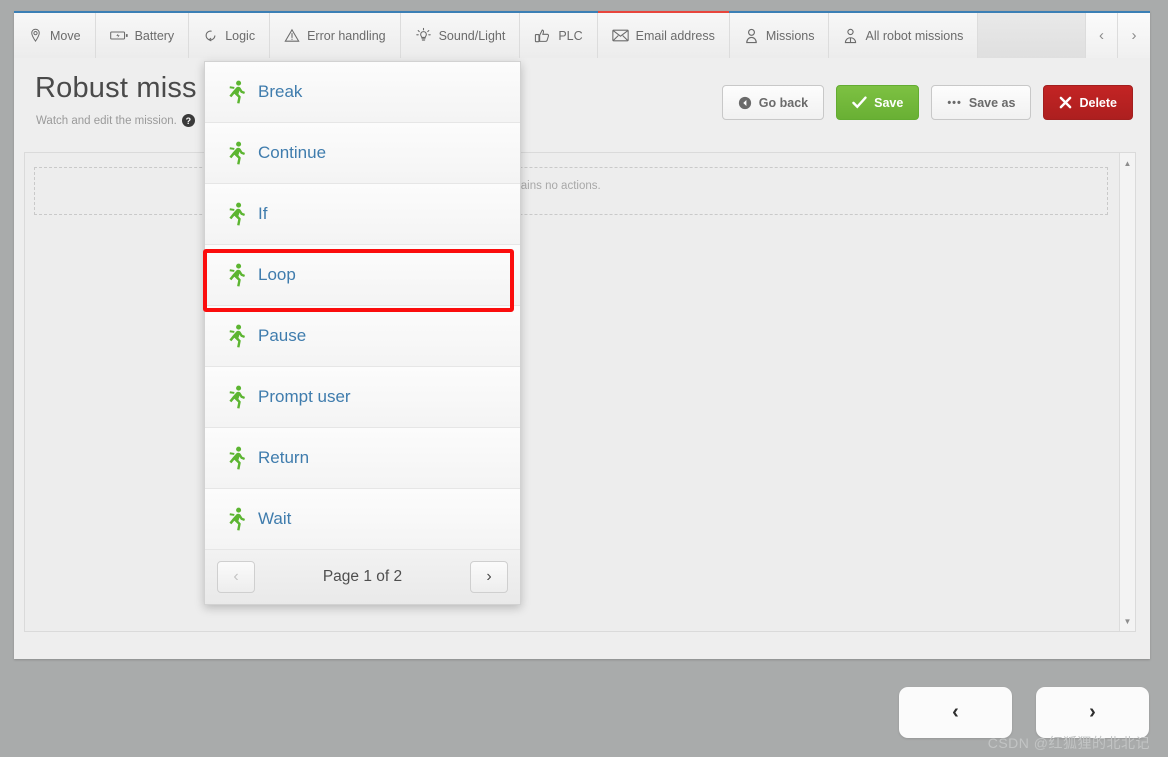 The width and height of the screenshot is (1168, 757). Describe the element at coordinates (1092, 712) in the screenshot. I see `wizard-next-button: ›` at that location.